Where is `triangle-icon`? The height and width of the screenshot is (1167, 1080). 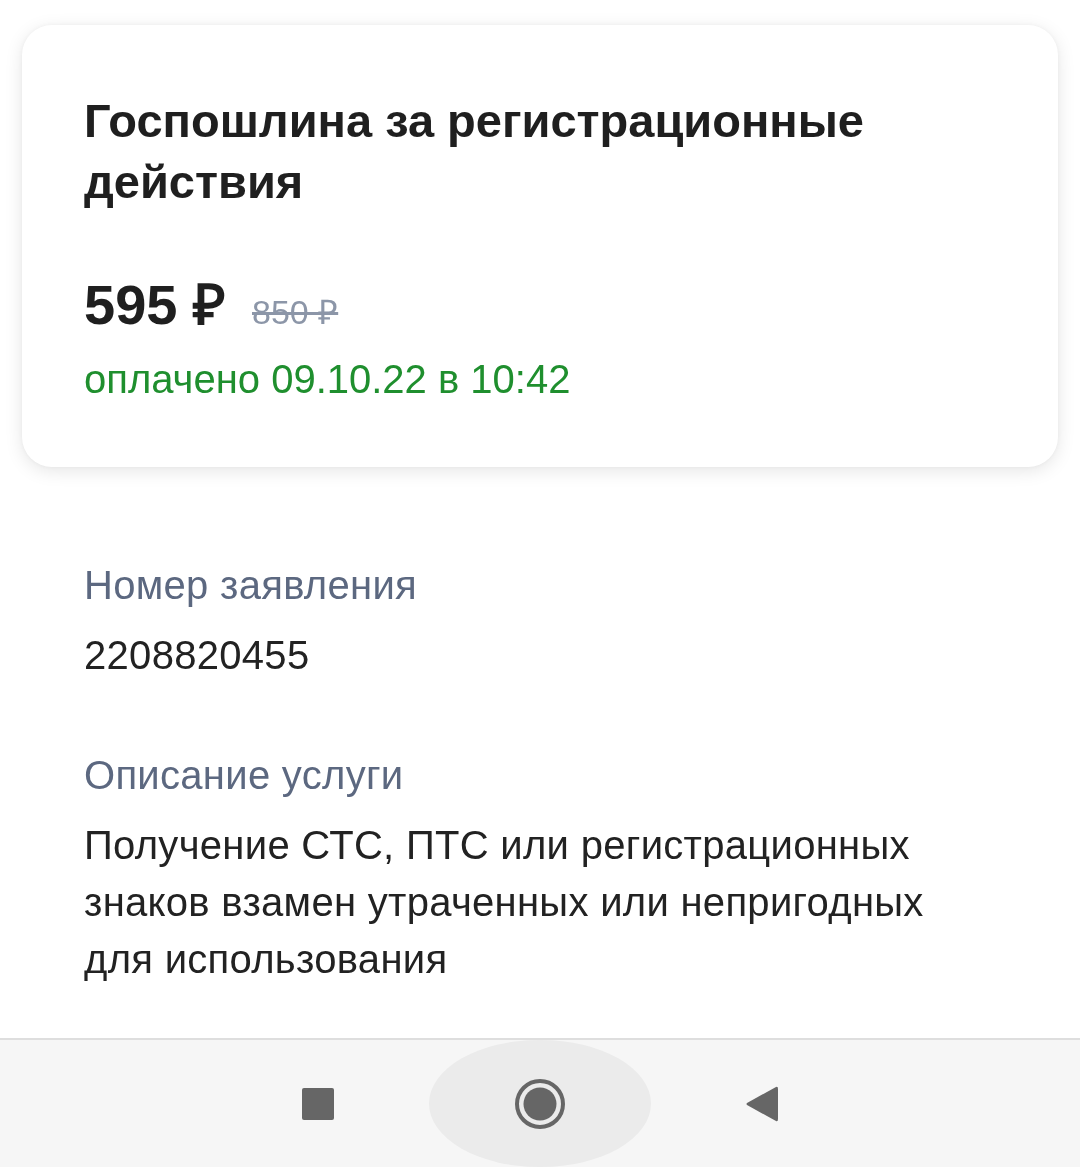
triangle-icon is located at coordinates (762, 1103).